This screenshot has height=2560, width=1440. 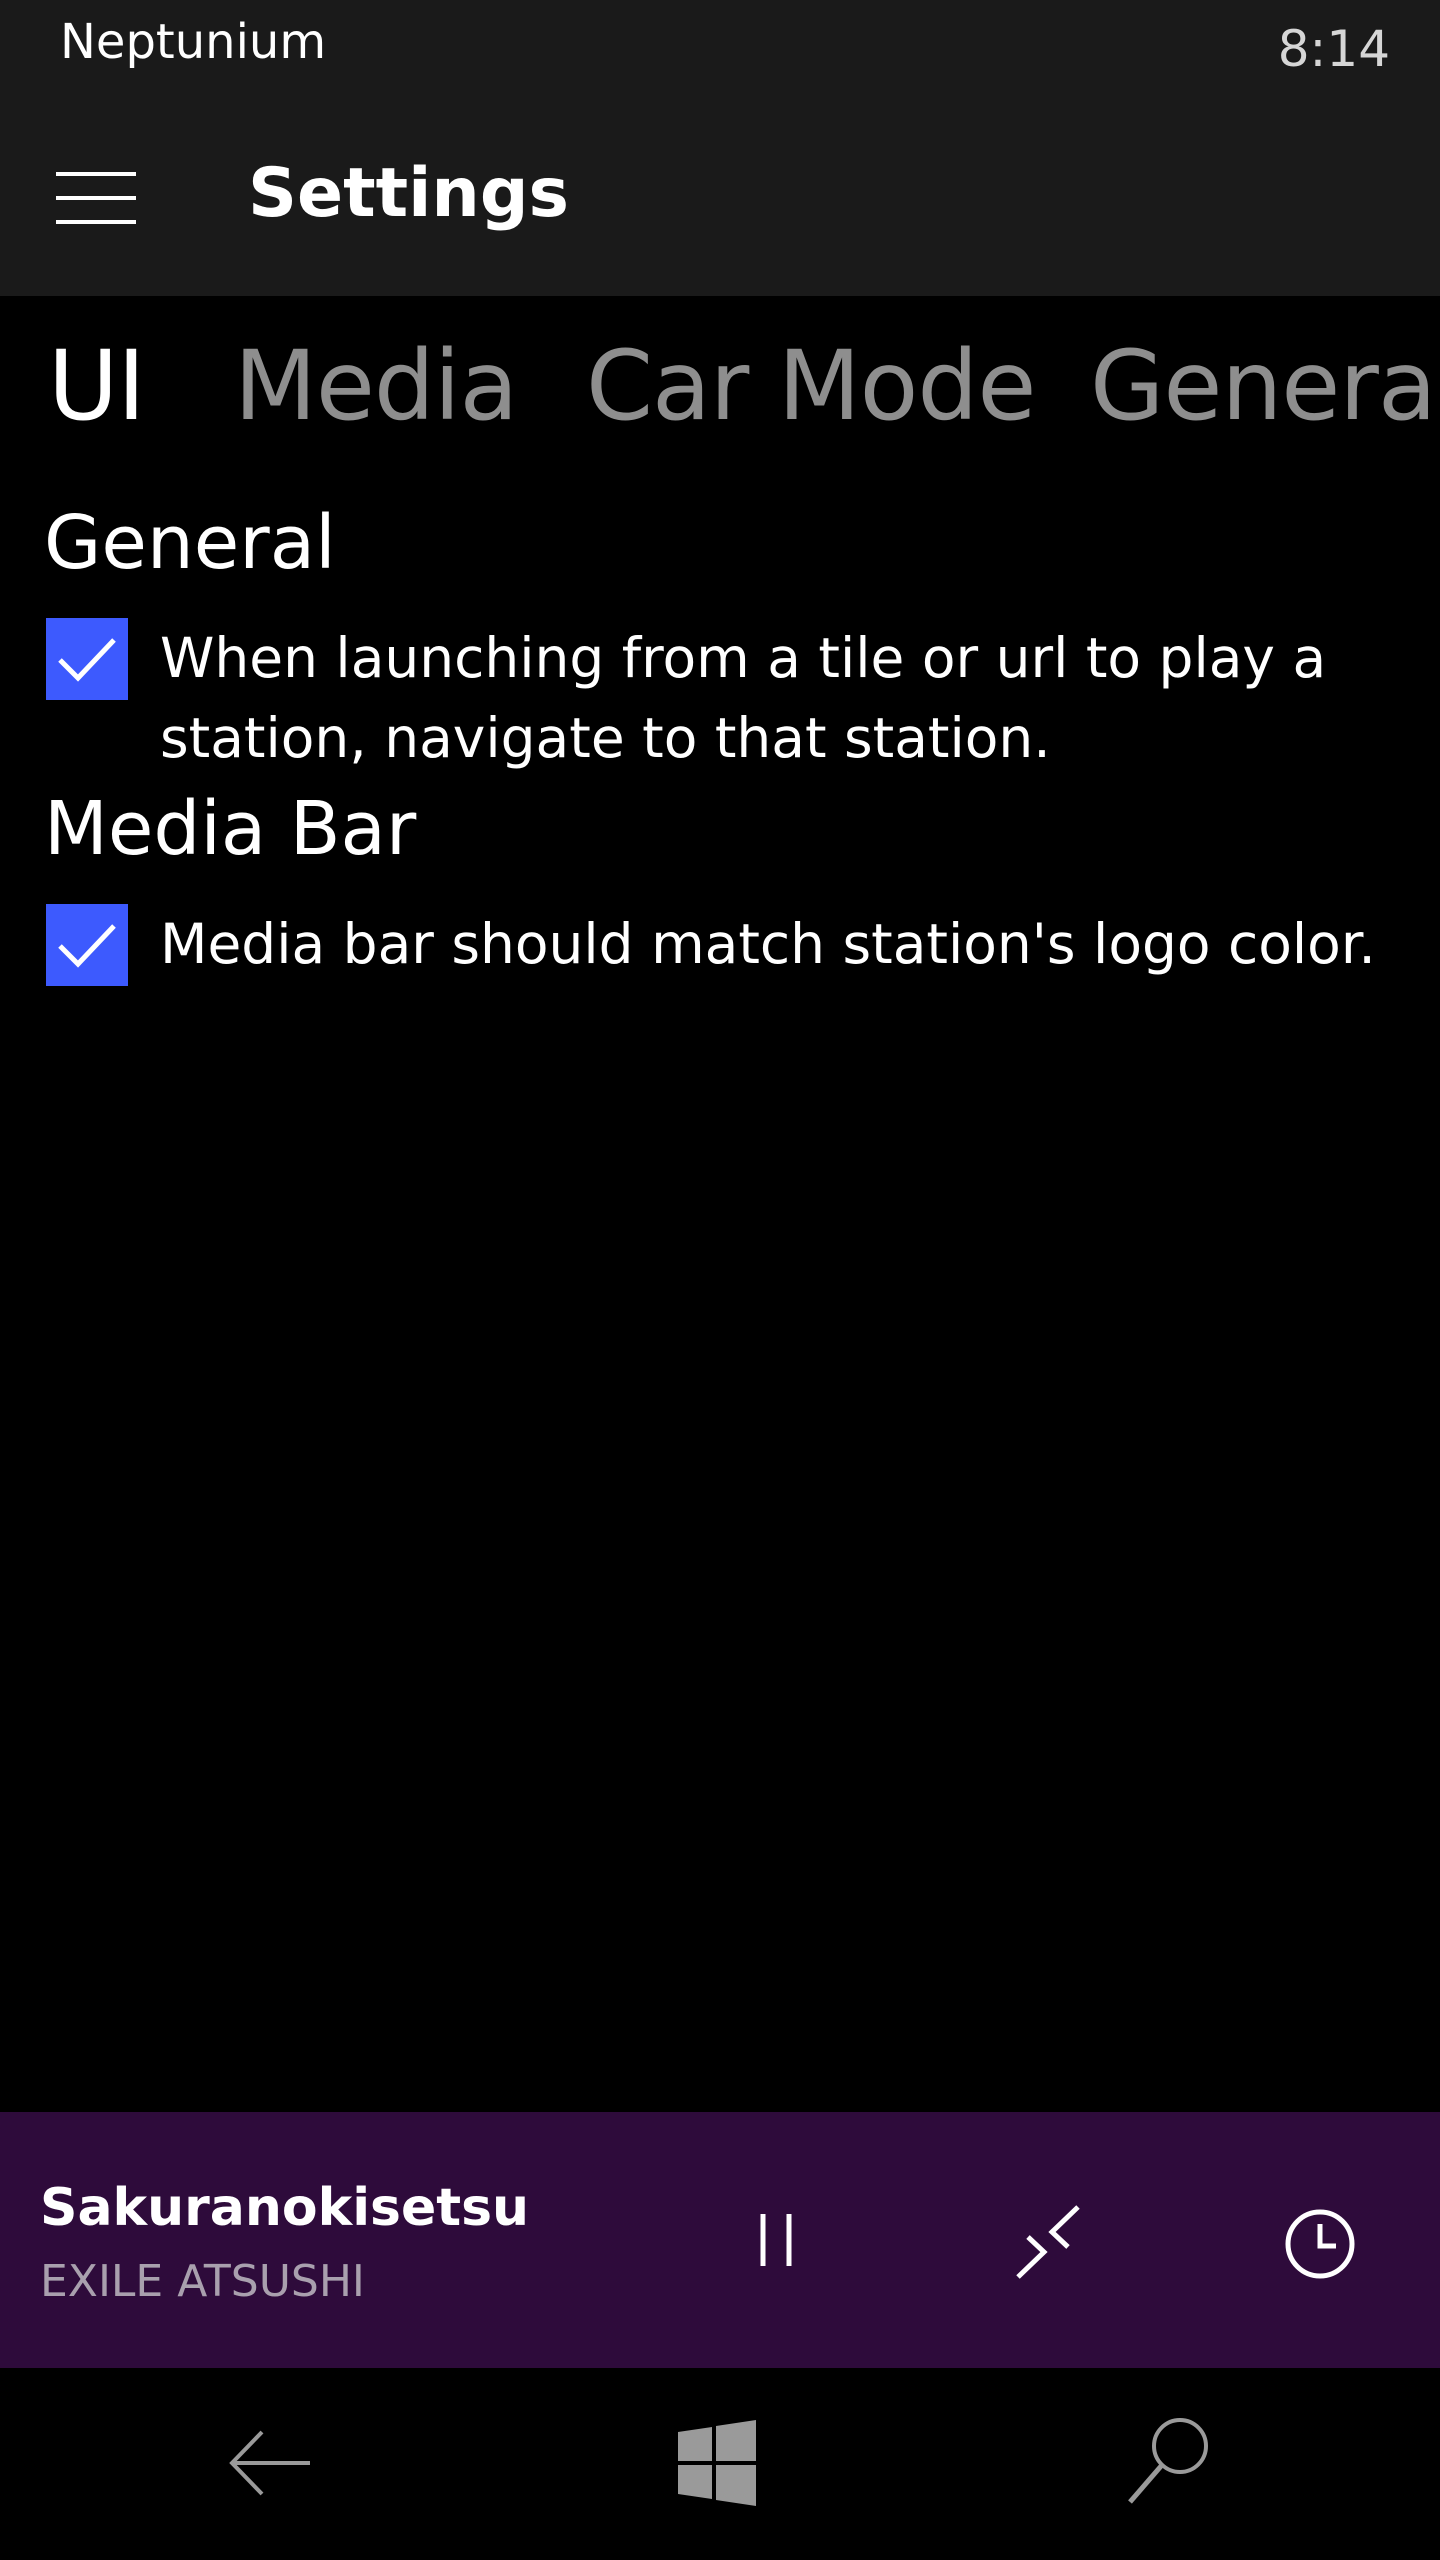 I want to click on match-logo-color-checkbox, so click(x=87, y=945).